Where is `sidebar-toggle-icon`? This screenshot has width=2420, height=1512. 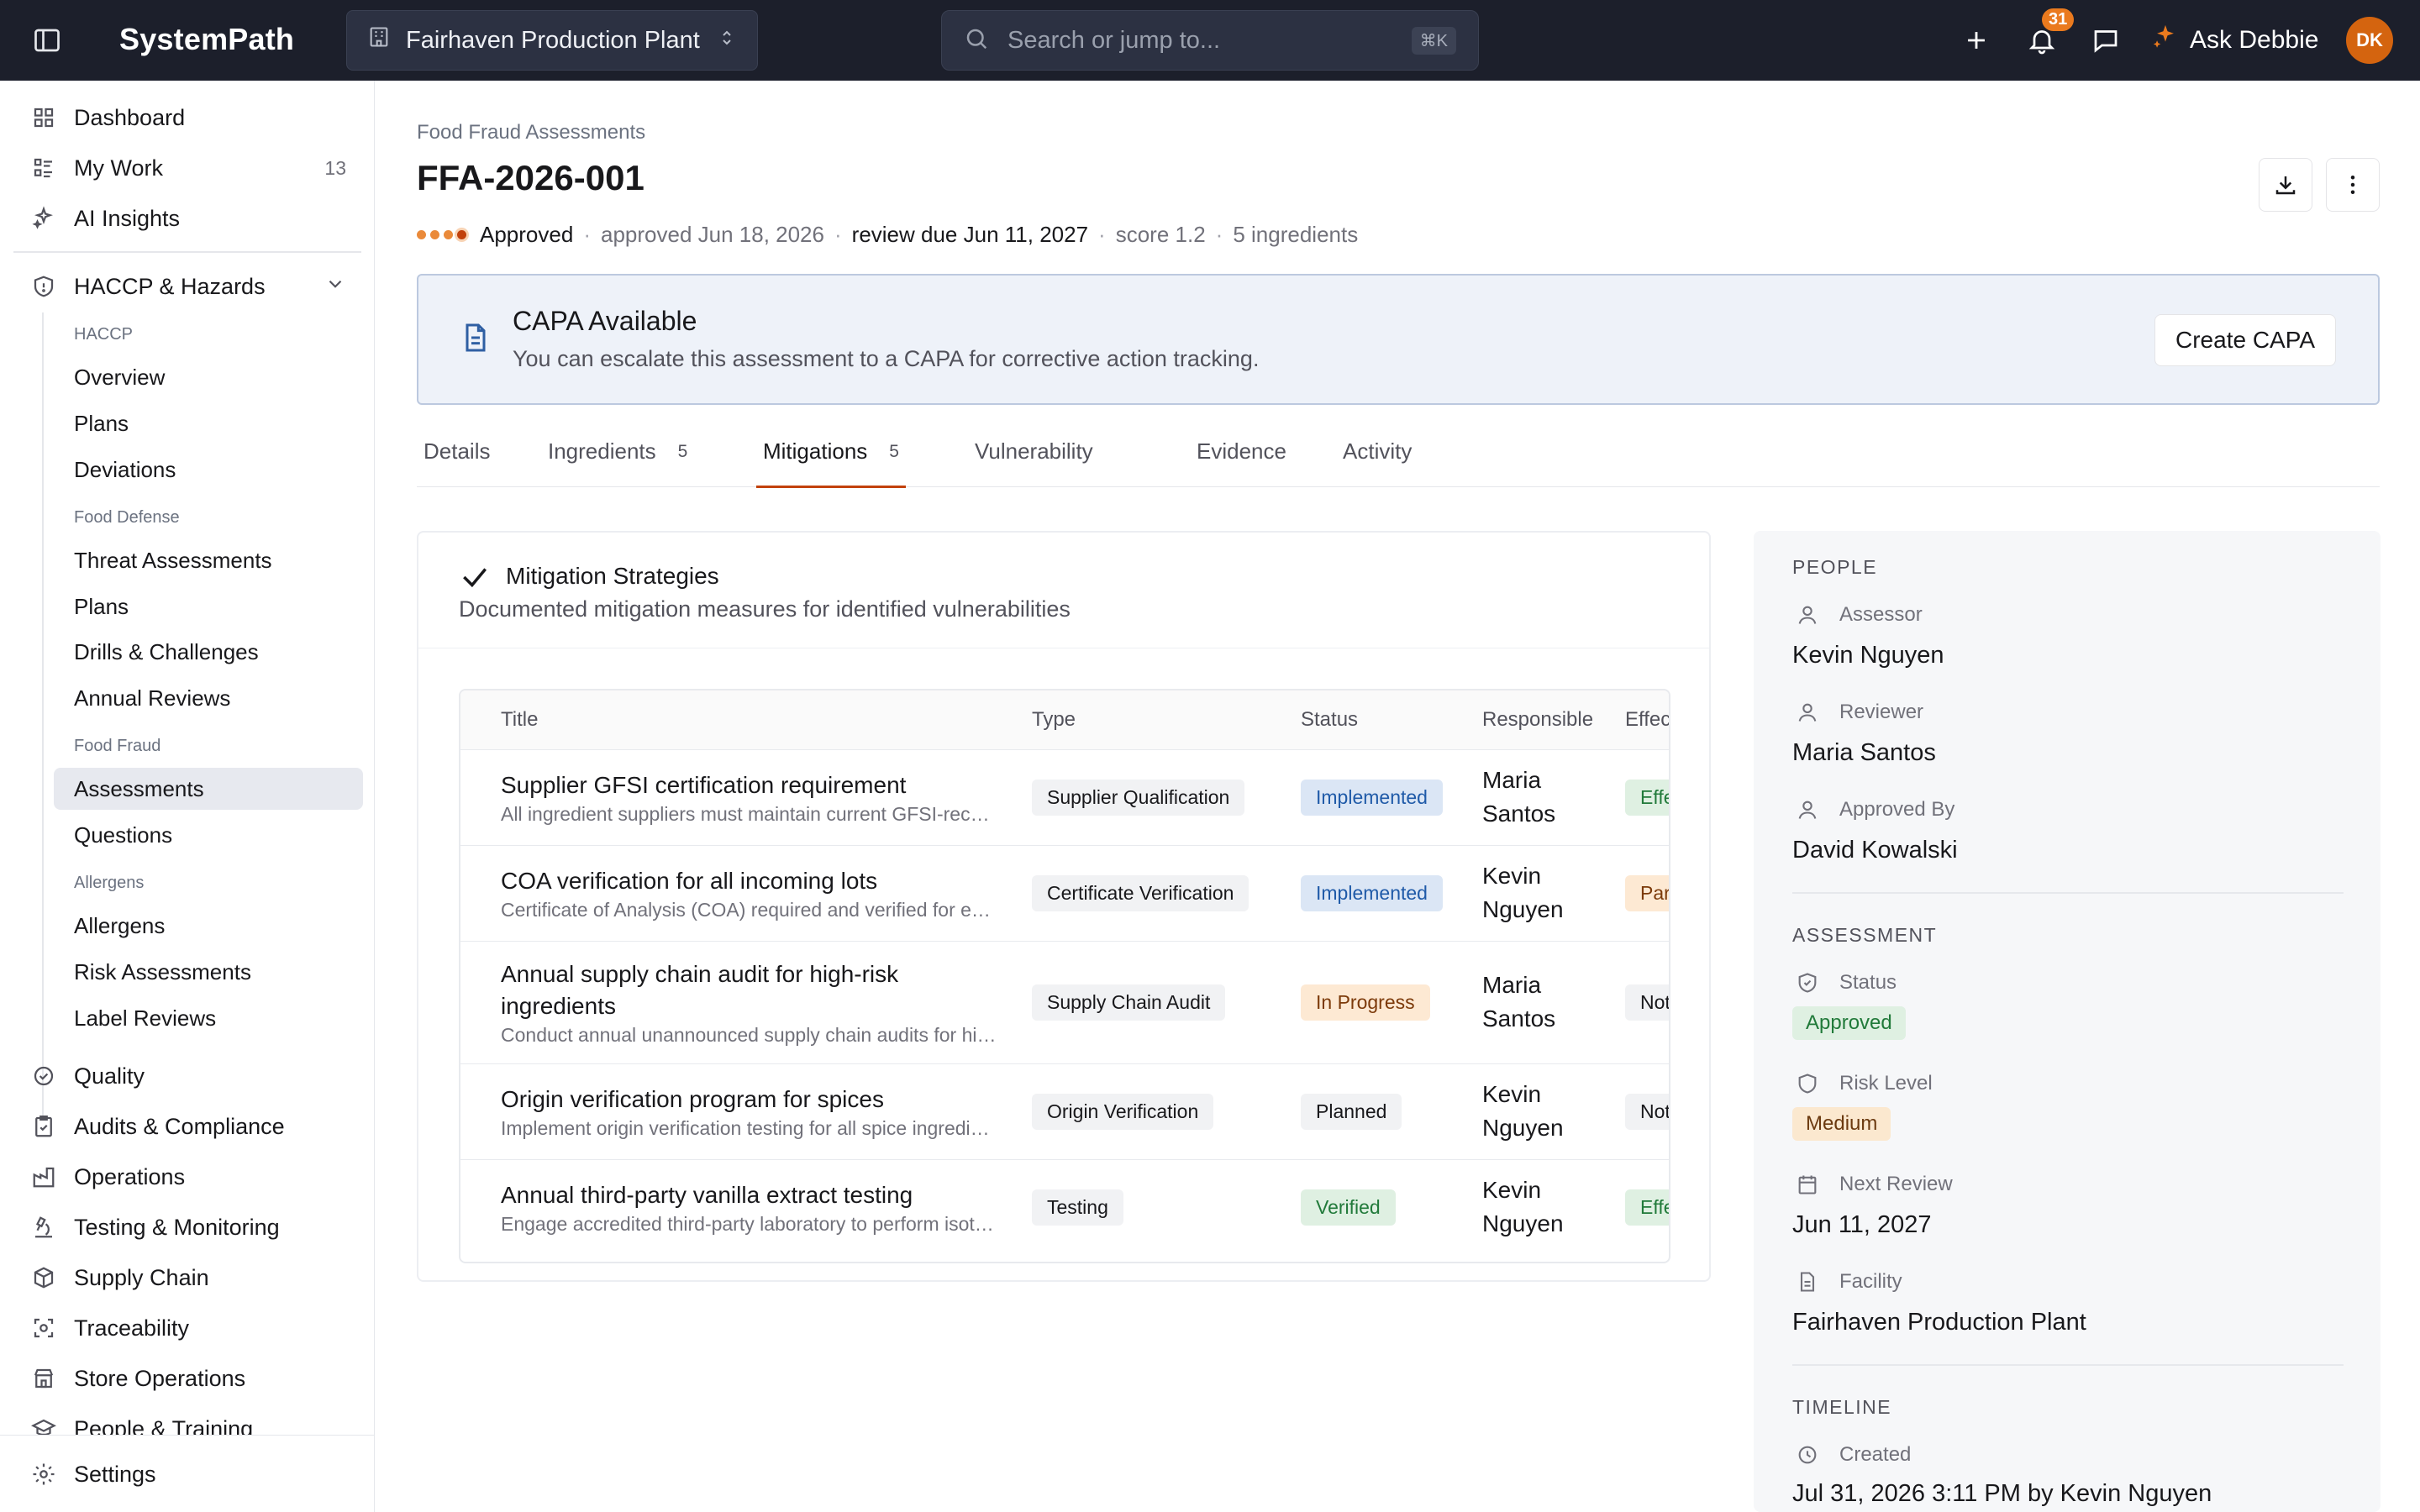 sidebar-toggle-icon is located at coordinates (47, 40).